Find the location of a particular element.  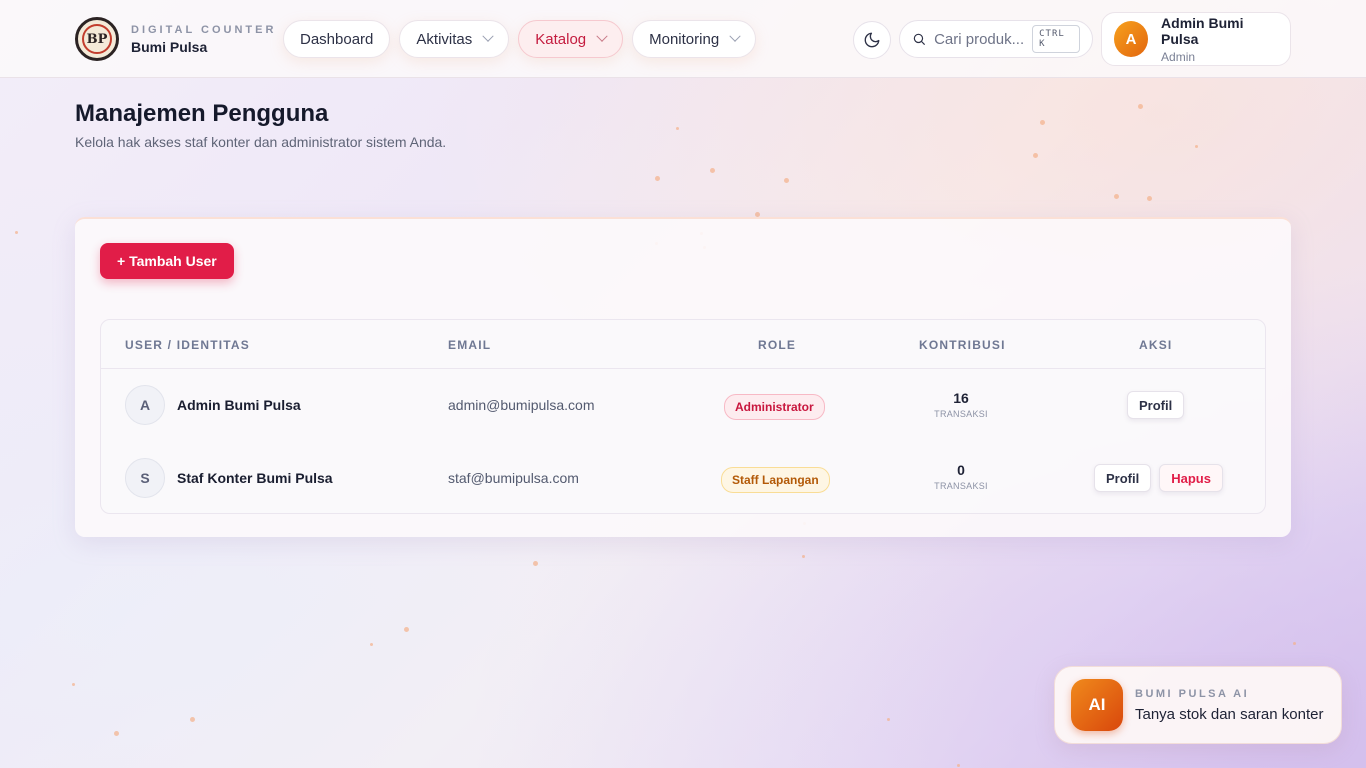

nav-katalog: Katalog is located at coordinates (571, 39).